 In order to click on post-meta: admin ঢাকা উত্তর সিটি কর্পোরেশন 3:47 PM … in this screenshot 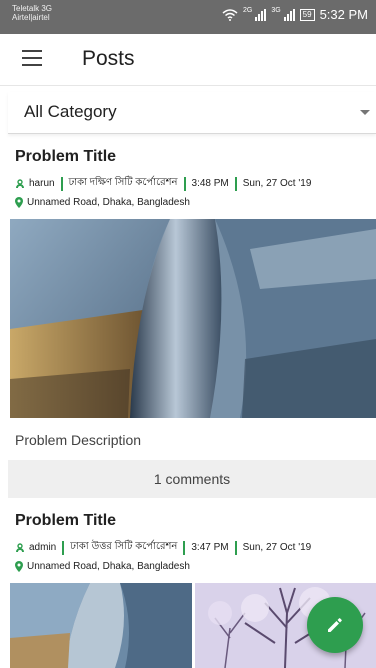, I will do `click(163, 547)`.